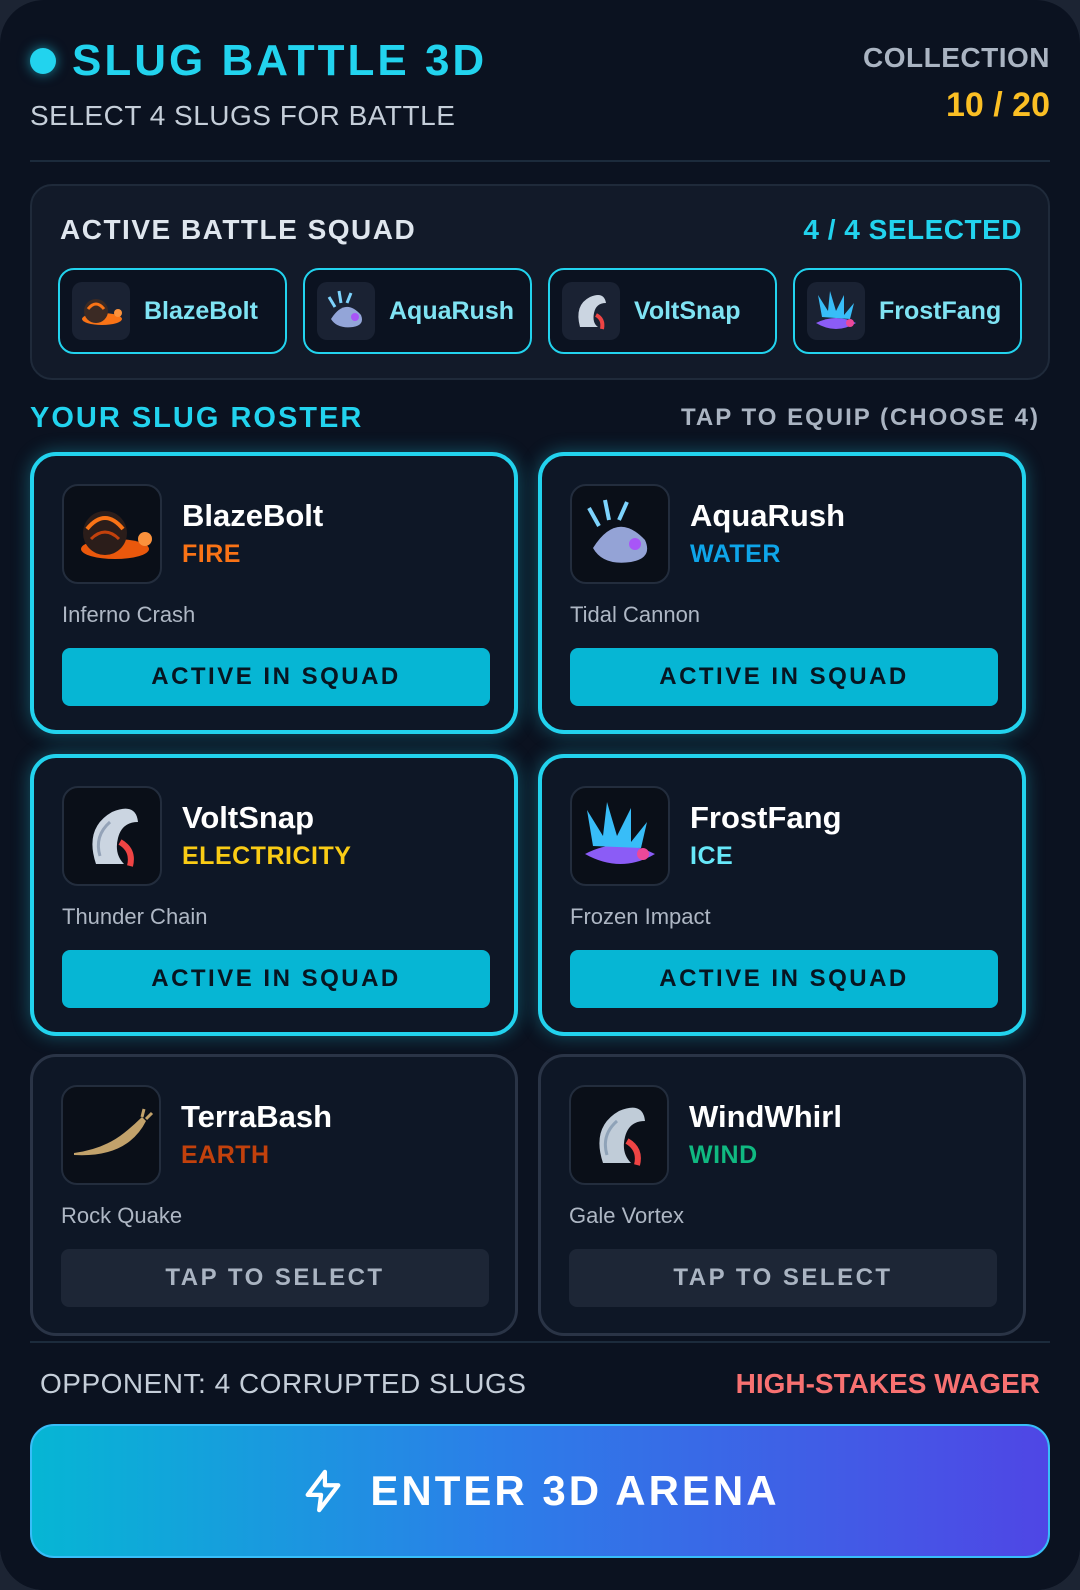 The image size is (1080, 1590). I want to click on slug-move: Inferno Crash, so click(129, 614).